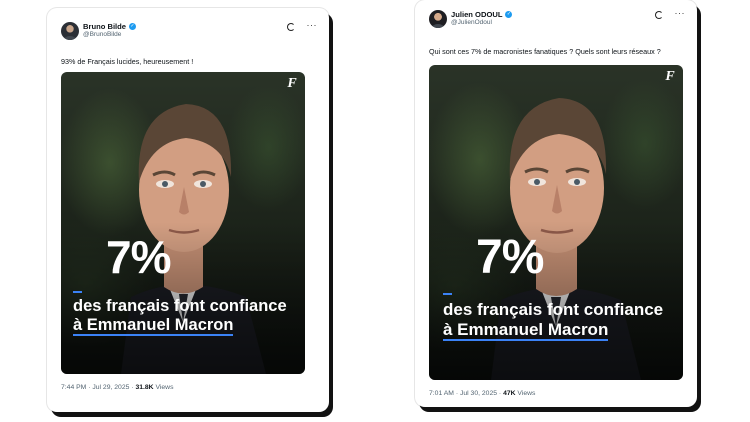  Describe the element at coordinates (104, 26) in the screenshot. I see `author-name: Bruno Bilde` at that location.